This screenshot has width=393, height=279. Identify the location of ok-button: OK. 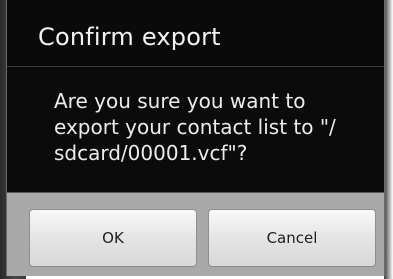
(113, 238).